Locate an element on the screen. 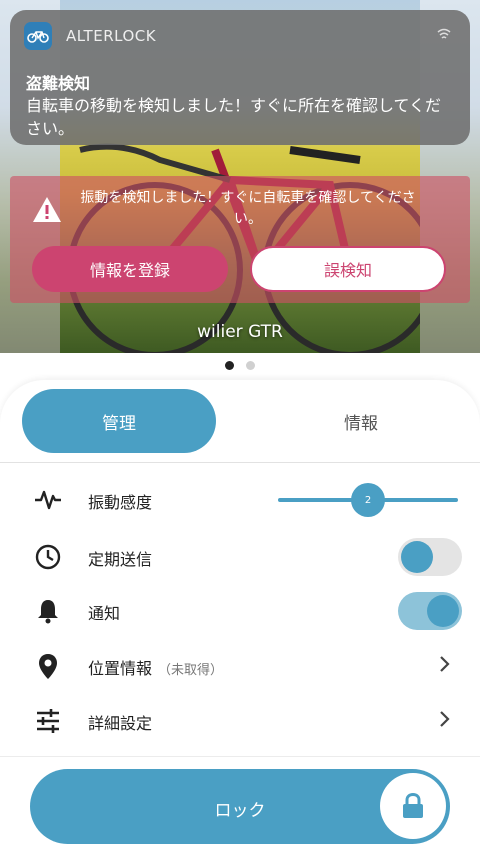 This screenshot has width=480, height=855. detail-settings-row: 詳細設定 is located at coordinates (240, 721).